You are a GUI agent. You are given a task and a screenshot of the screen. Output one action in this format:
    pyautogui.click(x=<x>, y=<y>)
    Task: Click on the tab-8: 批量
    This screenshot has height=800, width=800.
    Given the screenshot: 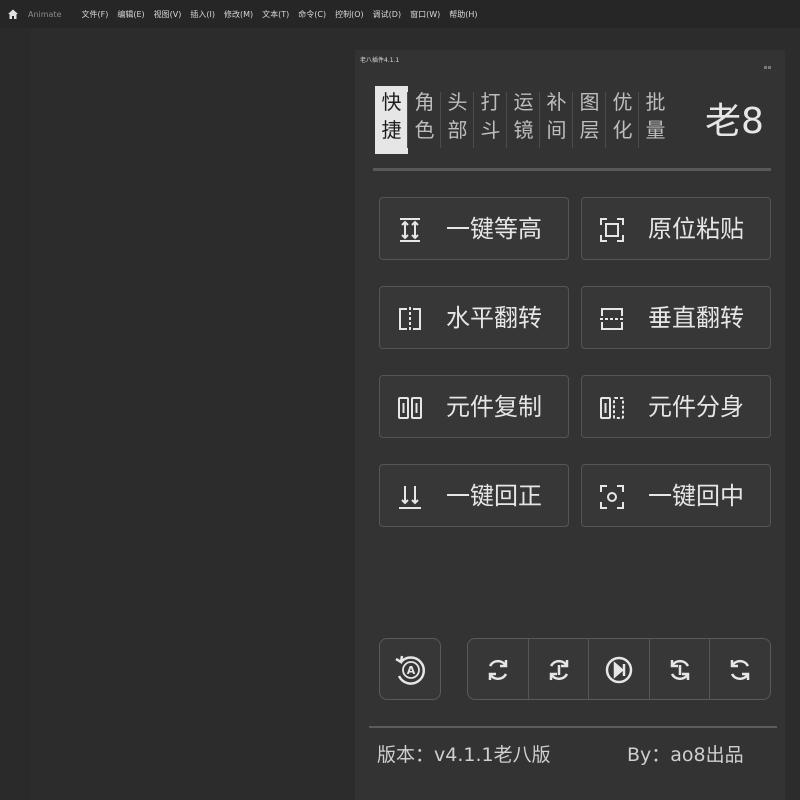 What is the action you would take?
    pyautogui.click(x=655, y=120)
    